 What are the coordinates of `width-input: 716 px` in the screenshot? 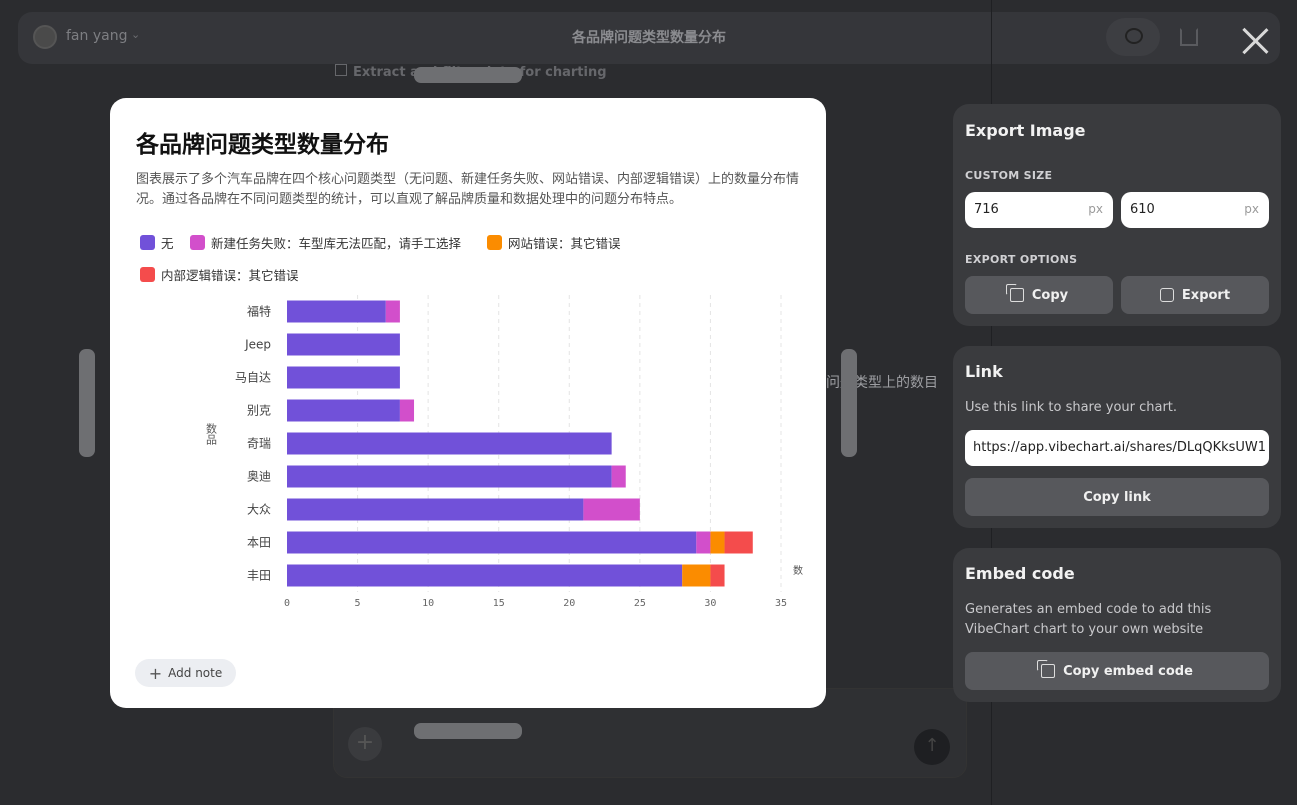 It's located at (1039, 210).